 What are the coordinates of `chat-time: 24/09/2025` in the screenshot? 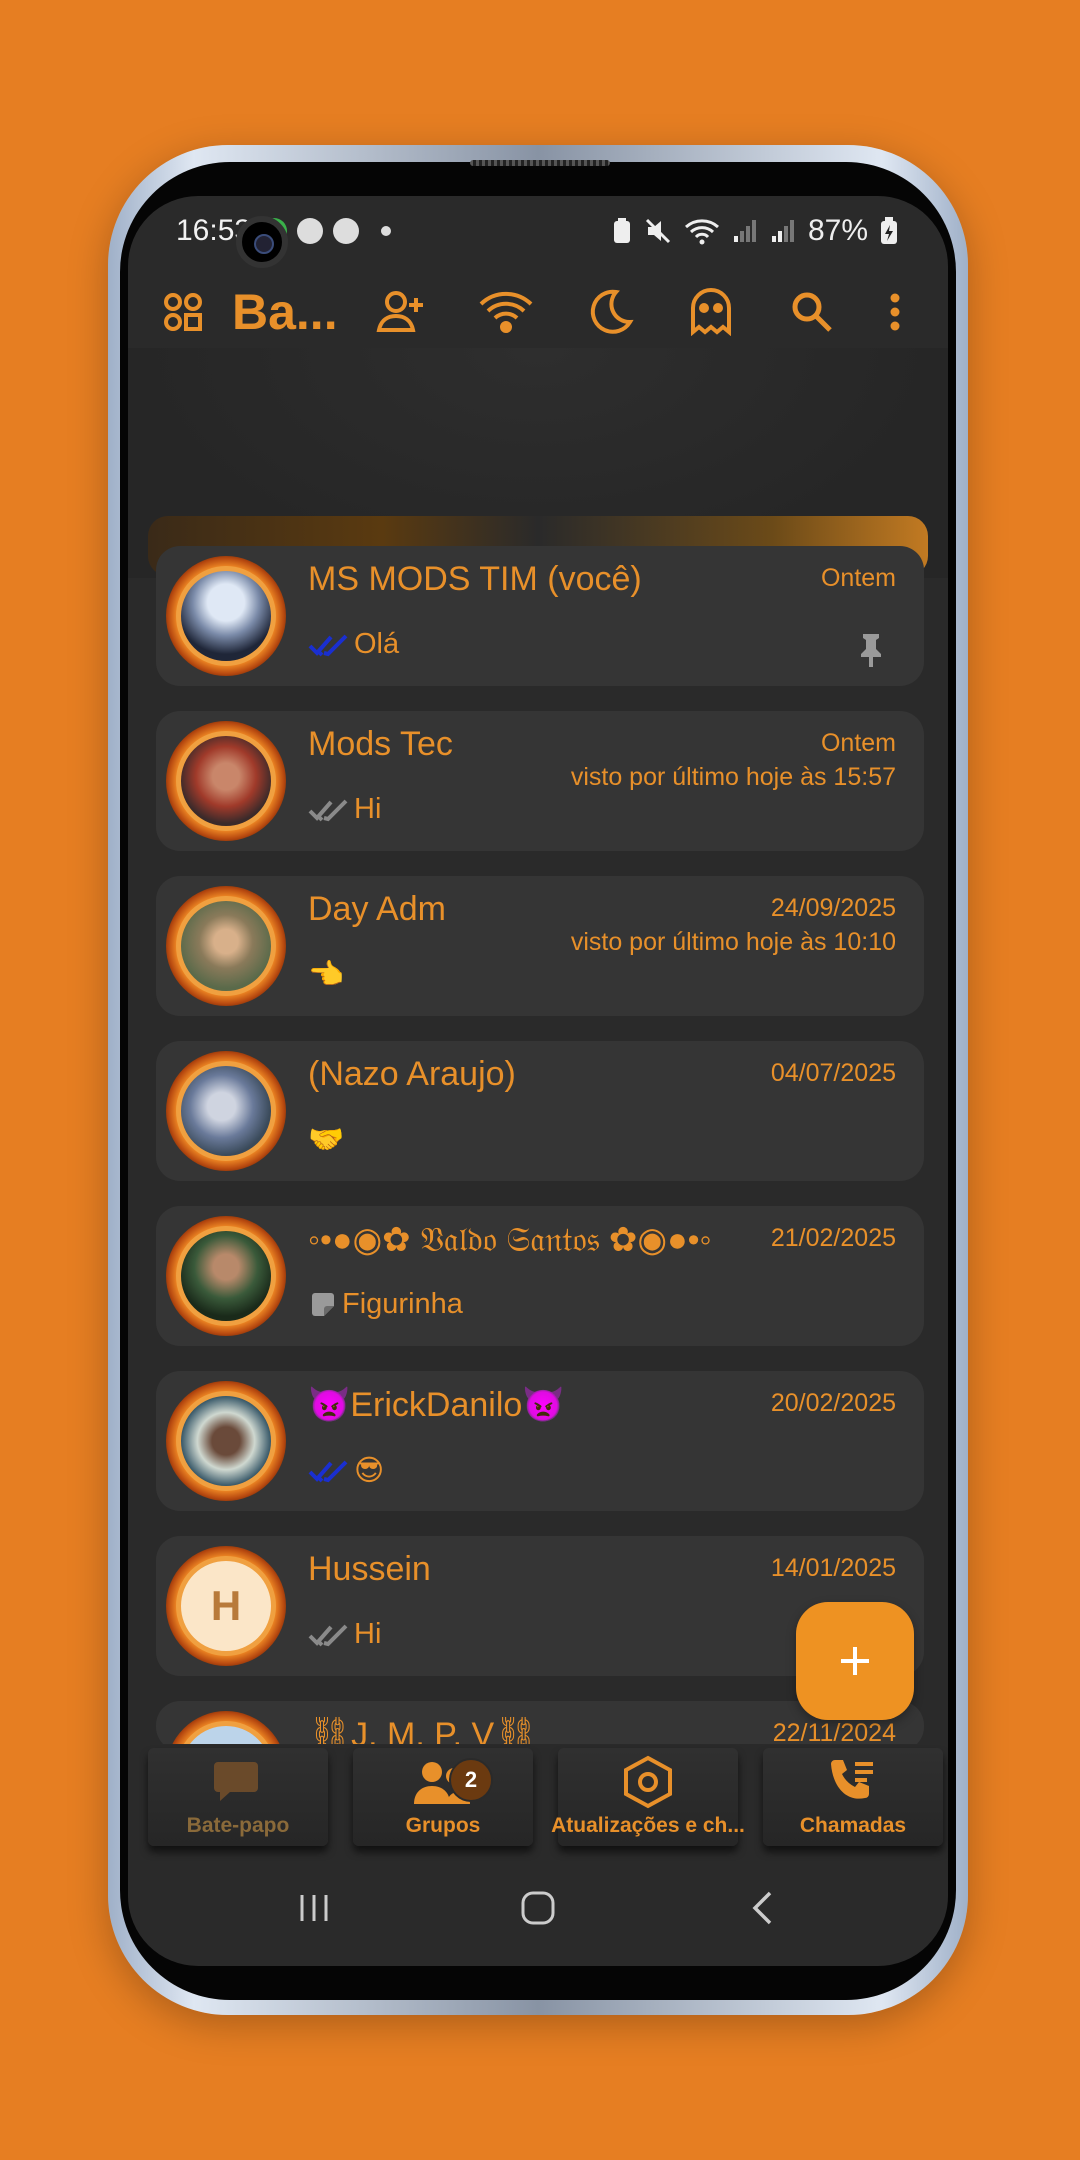 It's located at (833, 908).